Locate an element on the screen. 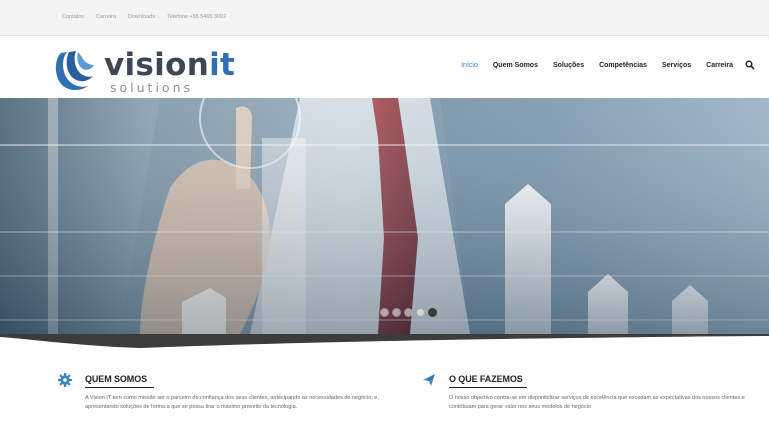 This screenshot has height=440, width=769. nav-item-quem-somos: Quem Somos is located at coordinates (515, 65).